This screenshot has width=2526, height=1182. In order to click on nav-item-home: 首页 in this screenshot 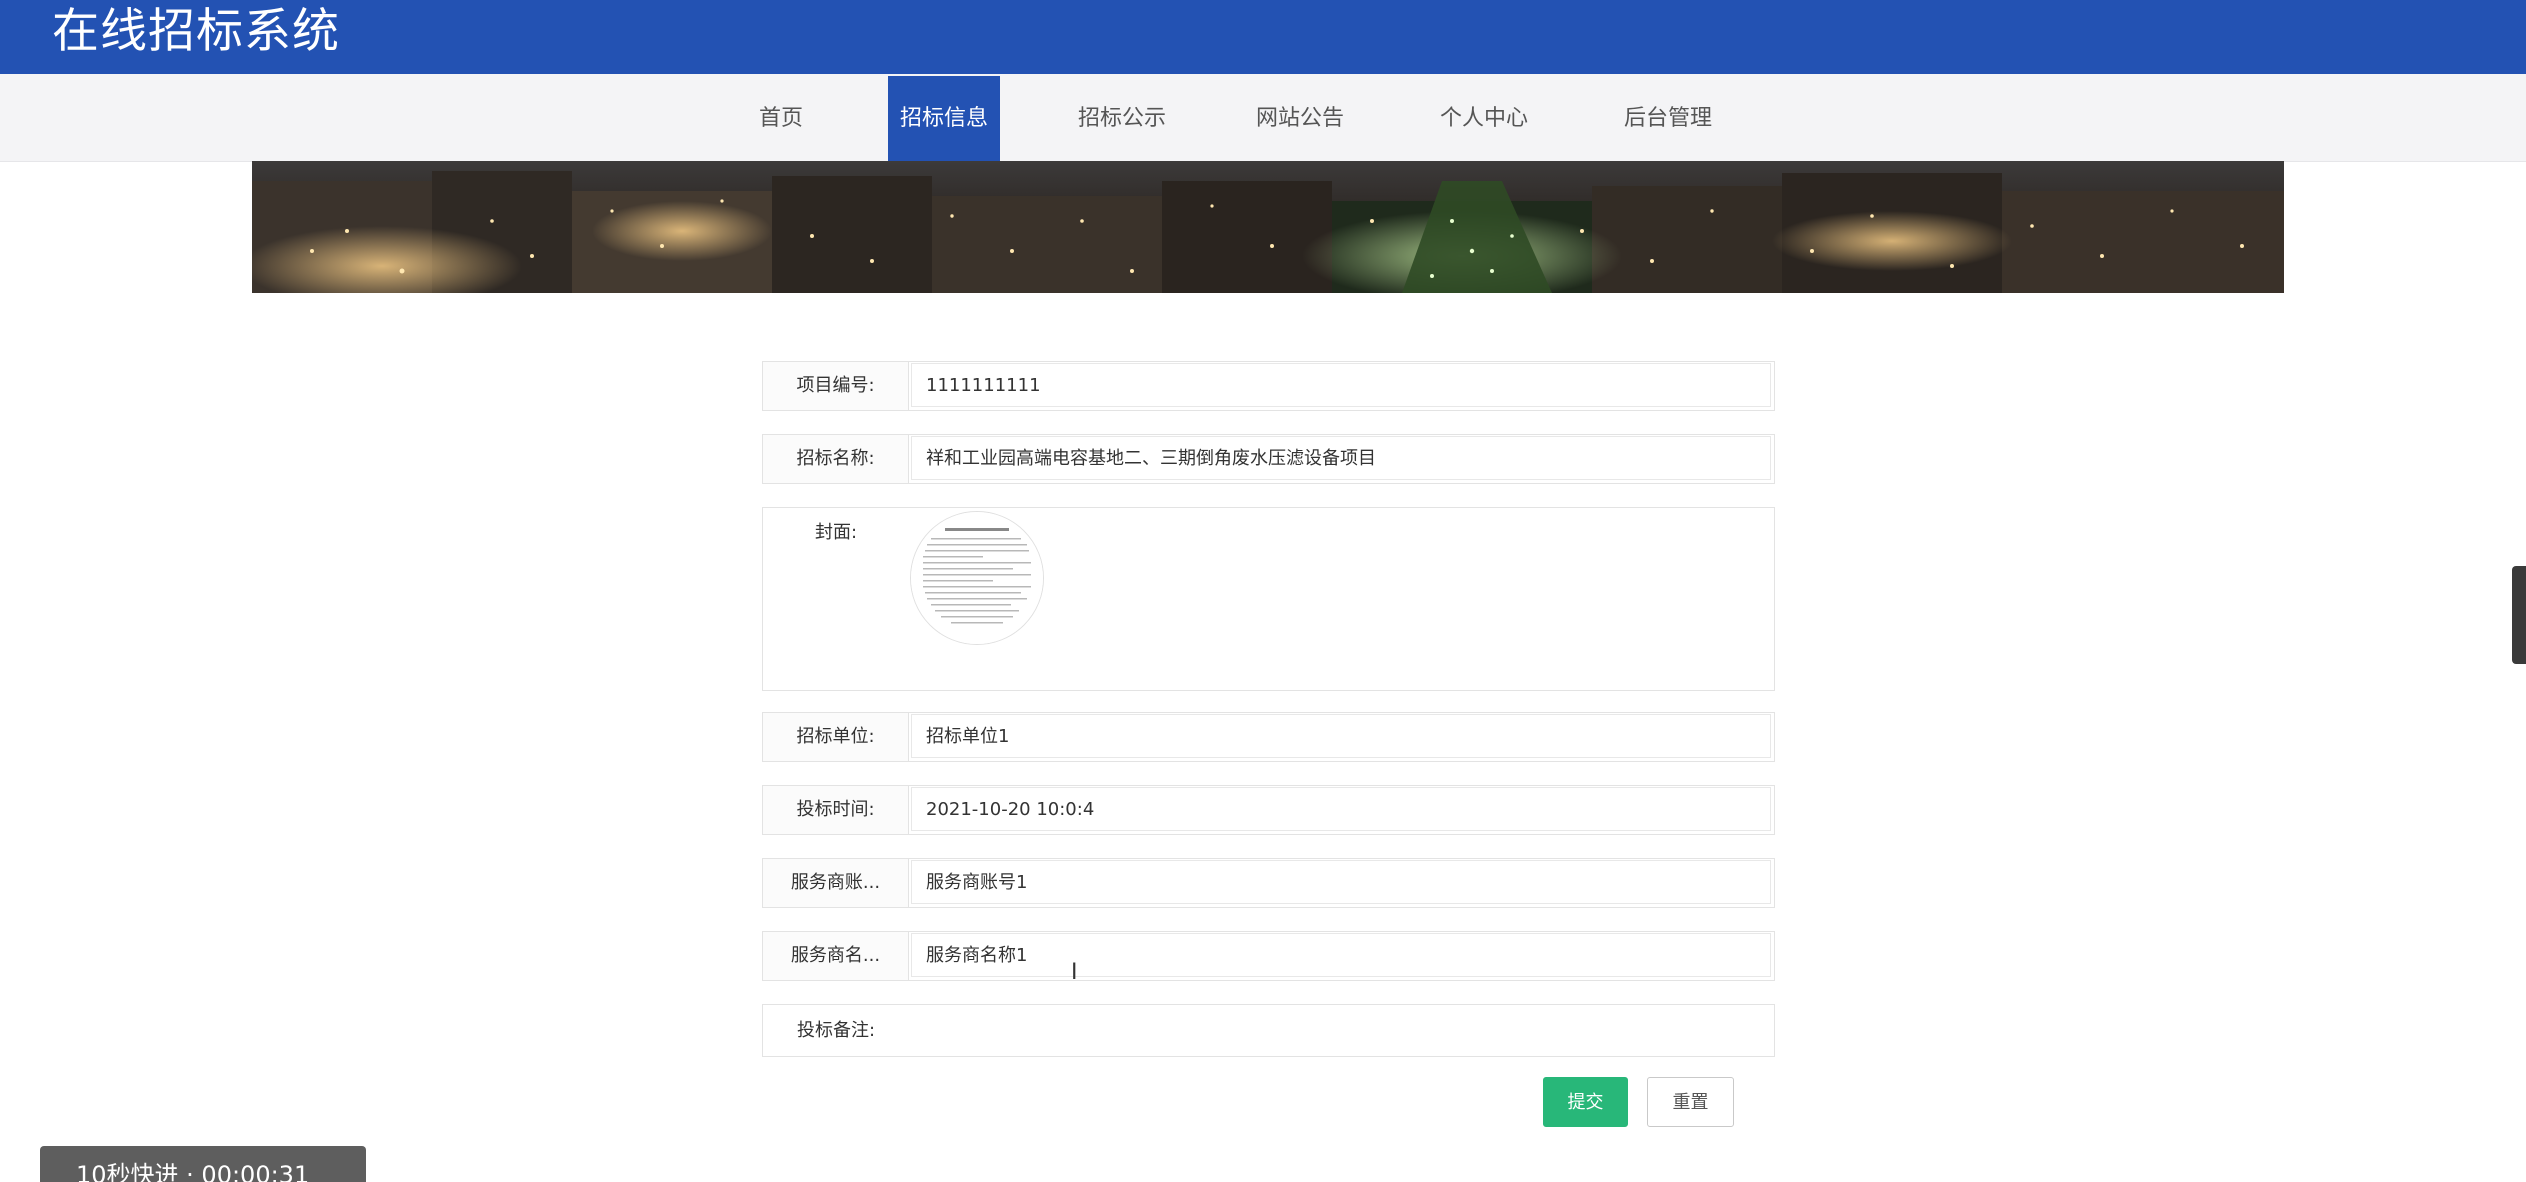, I will do `click(781, 118)`.